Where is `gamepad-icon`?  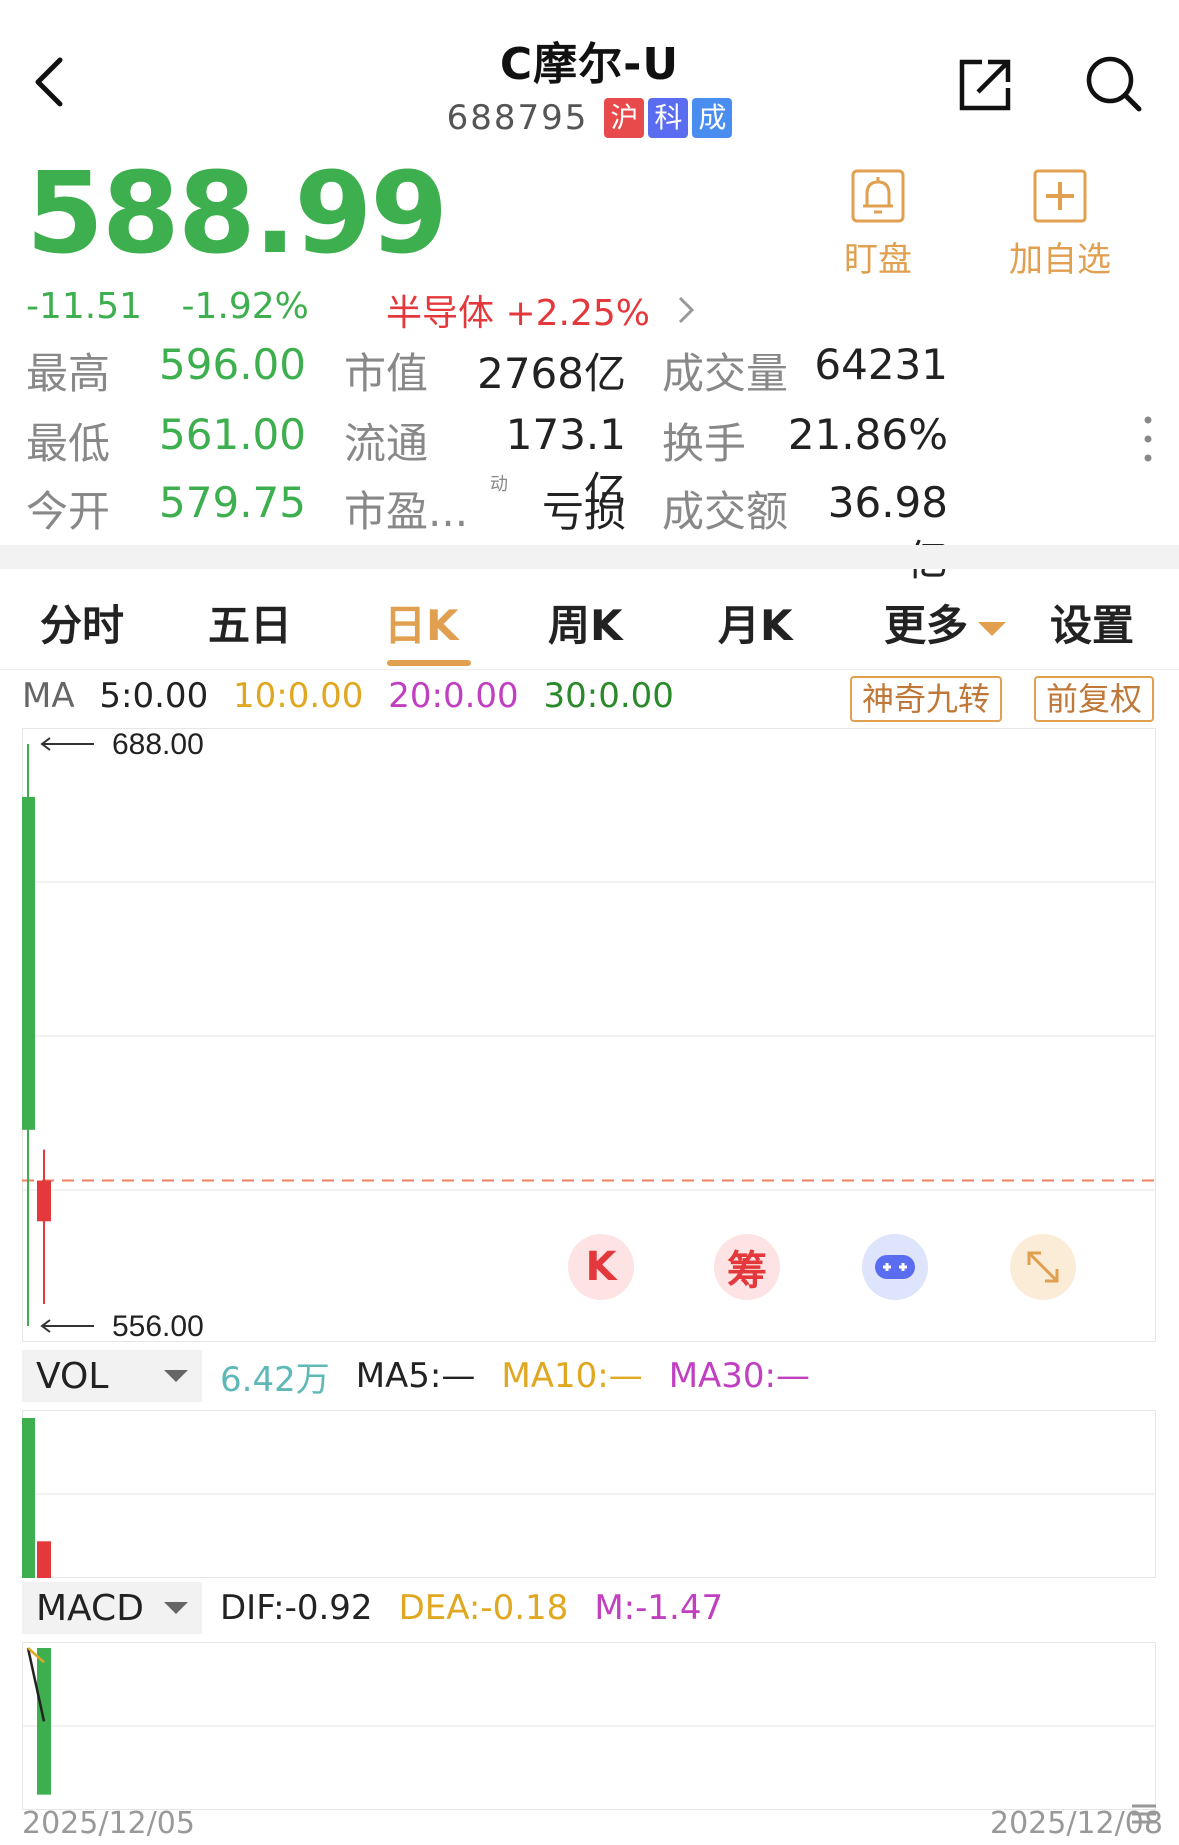
gamepad-icon is located at coordinates (895, 1267).